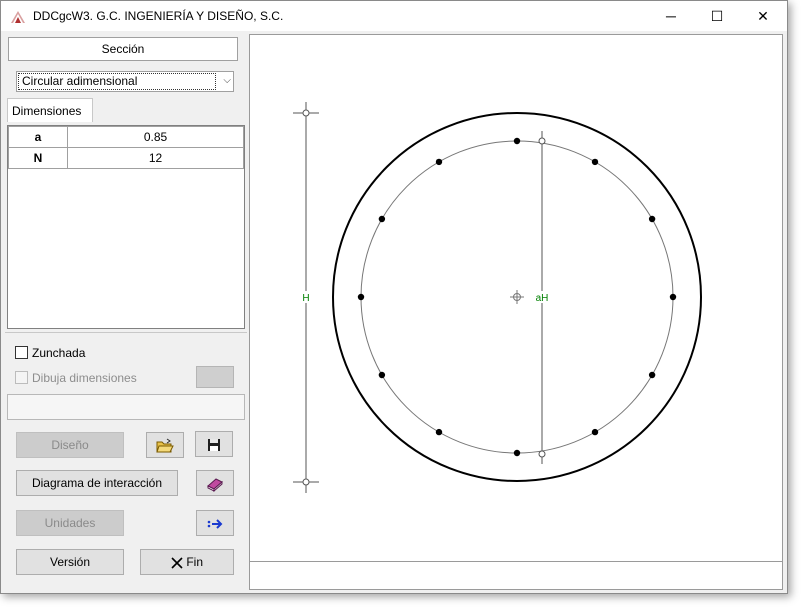 This screenshot has width=801, height=608. What do you see at coordinates (21, 378) in the screenshot?
I see `dibuja-checkbox-box` at bounding box center [21, 378].